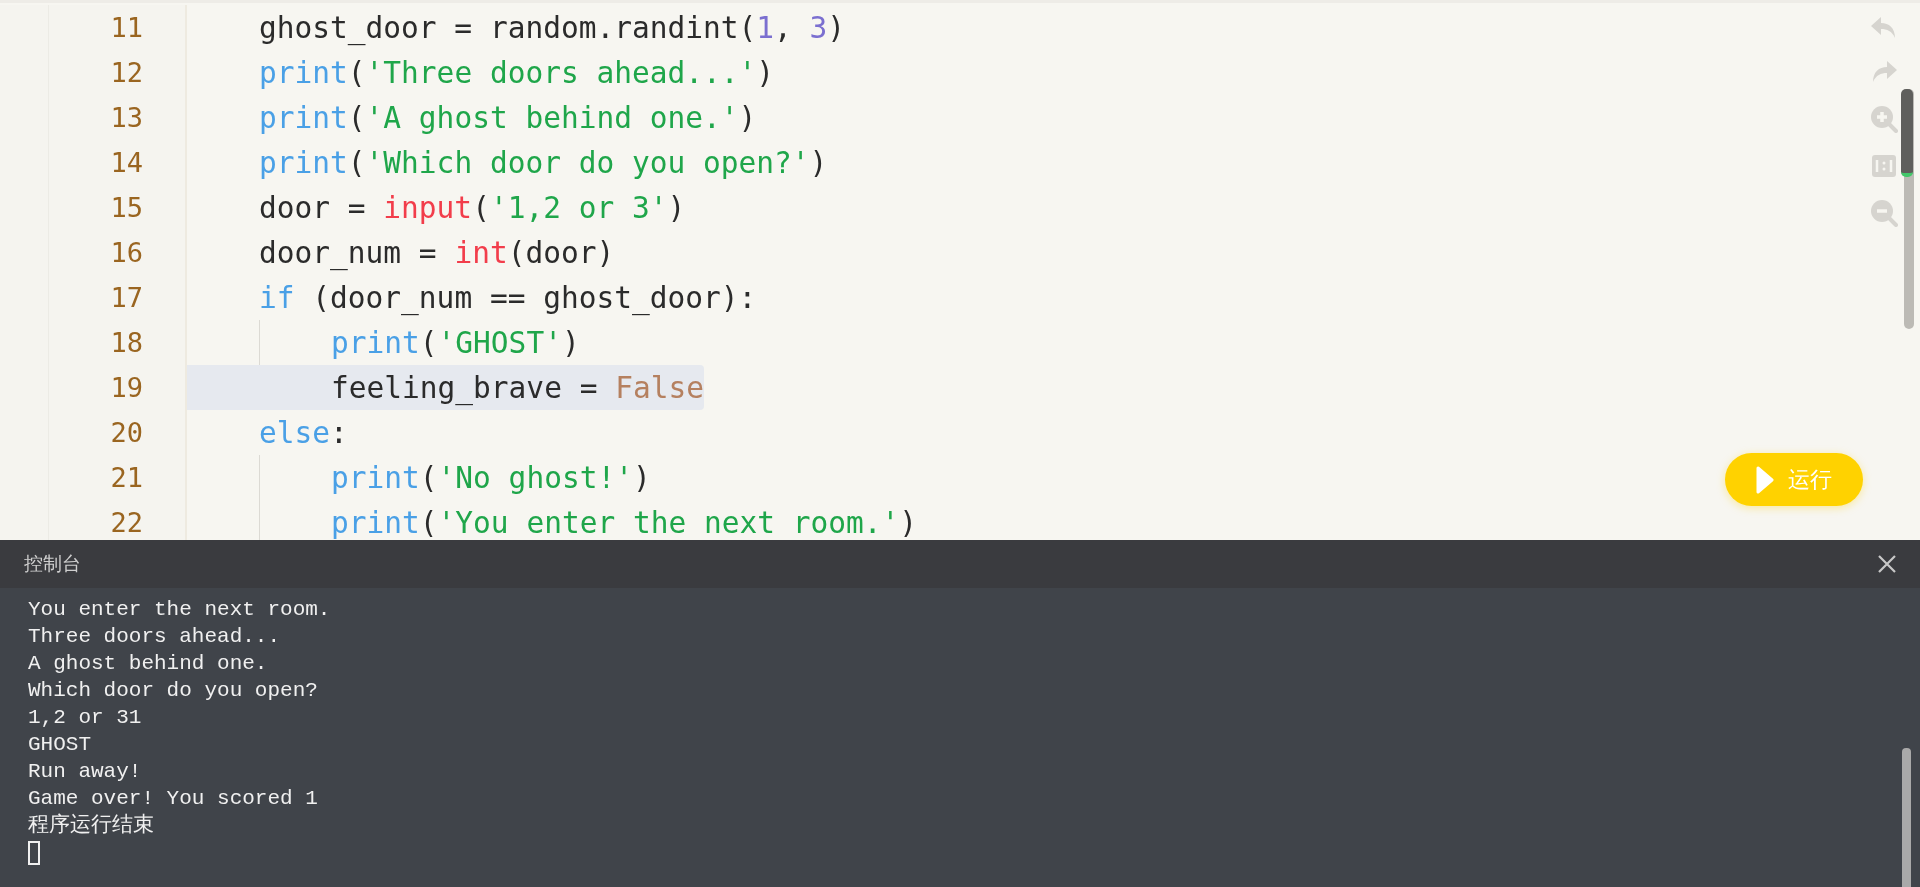 The height and width of the screenshot is (887, 1920). Describe the element at coordinates (303, 433) in the screenshot. I see `code-line: else:` at that location.